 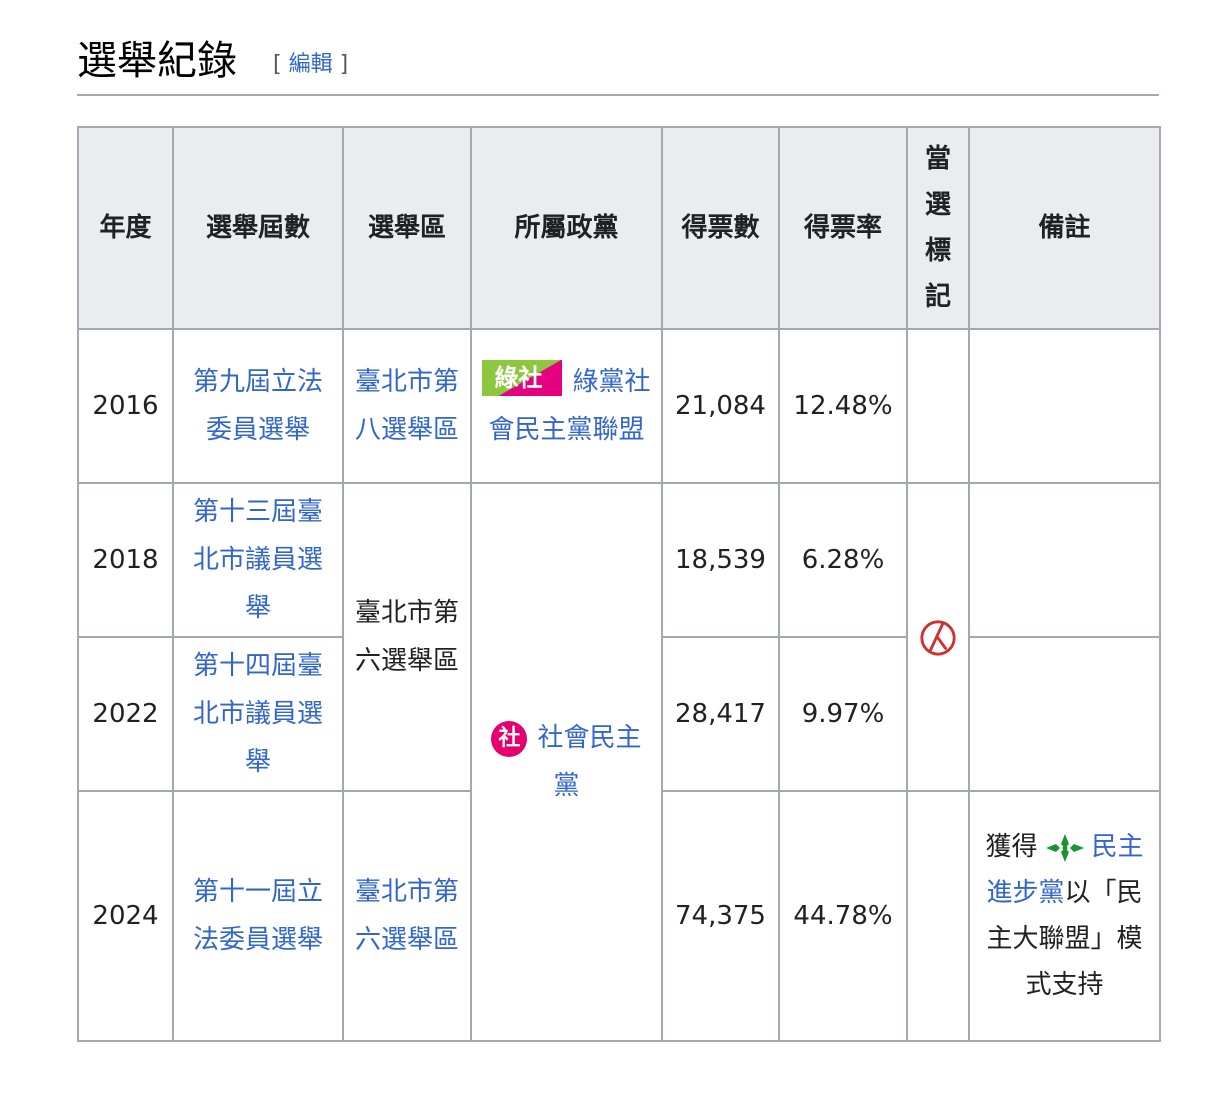 I want to click on dpp-logo-icon, so click(x=1064, y=847).